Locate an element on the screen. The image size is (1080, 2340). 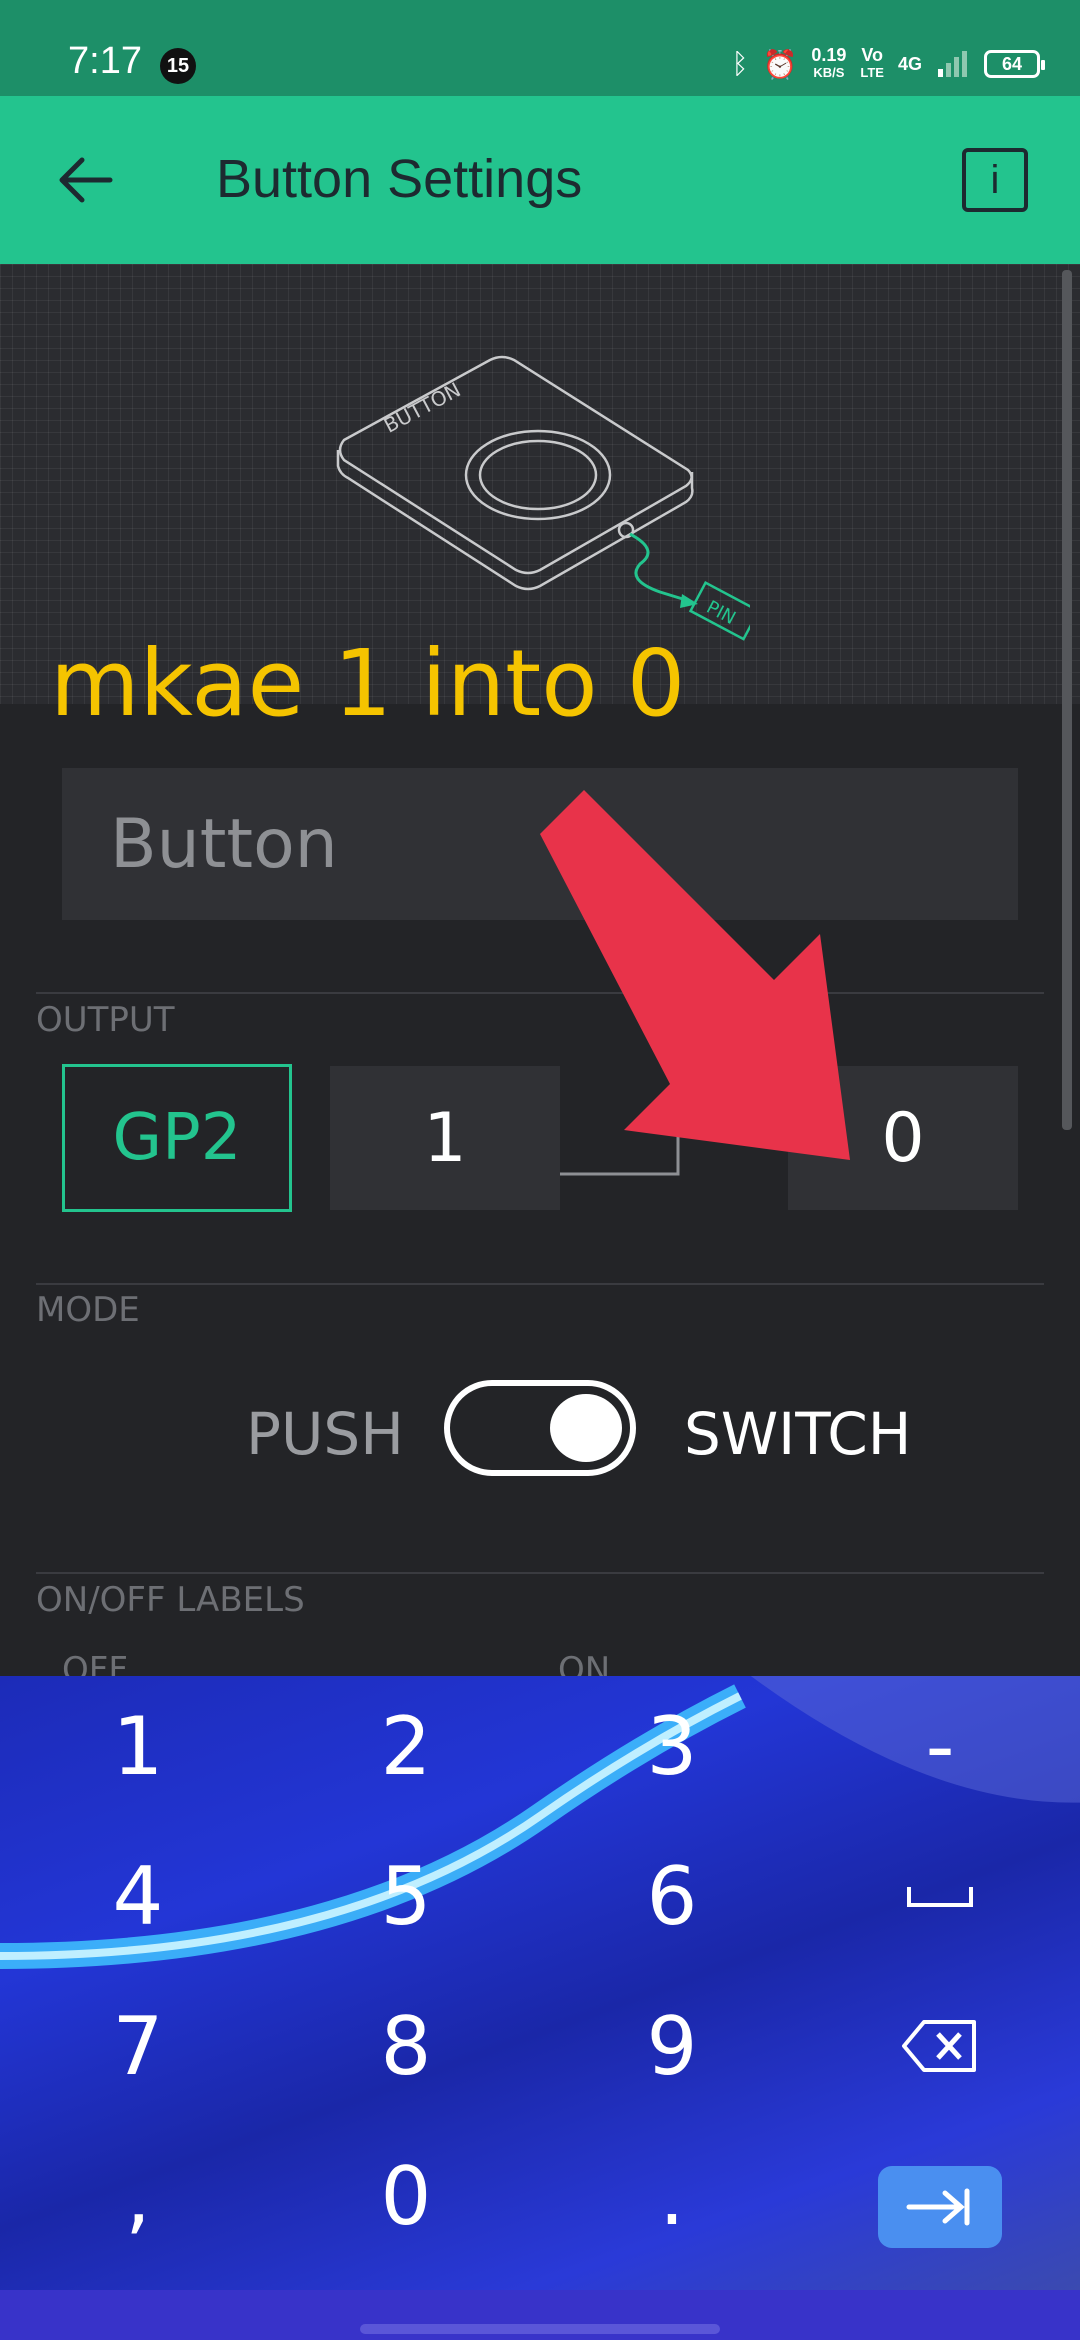
key-comma: , is located at coordinates (138, 2196).